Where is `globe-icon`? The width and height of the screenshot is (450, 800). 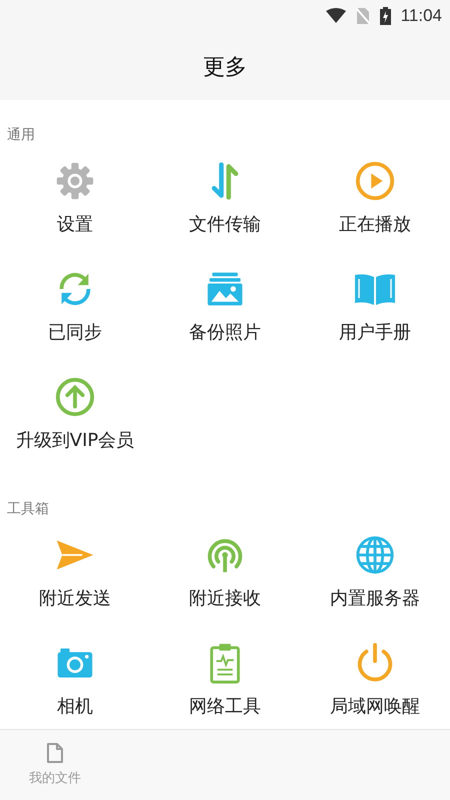
globe-icon is located at coordinates (375, 555).